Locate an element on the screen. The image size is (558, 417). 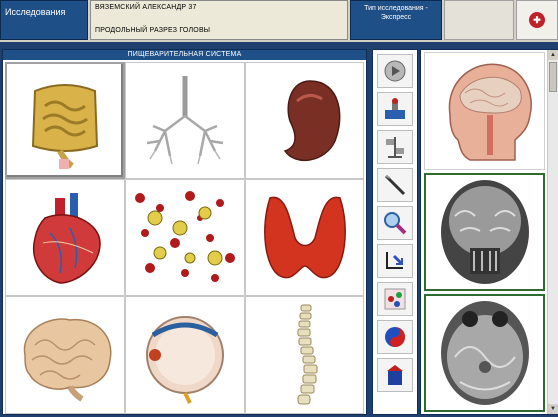
organ-cell-intestines is located at coordinates (65, 120).